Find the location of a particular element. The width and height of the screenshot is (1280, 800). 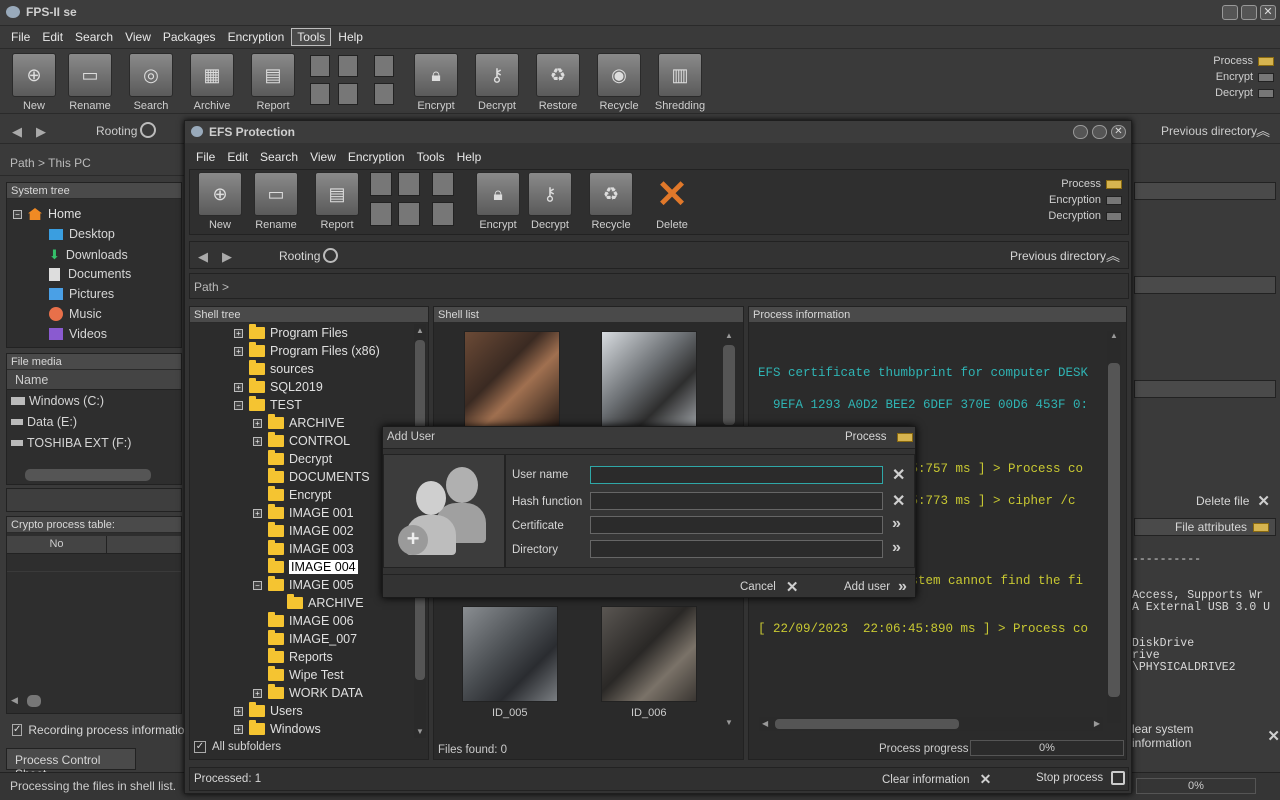

delete-file-button: Delete file ✕ is located at coordinates (1233, 501).